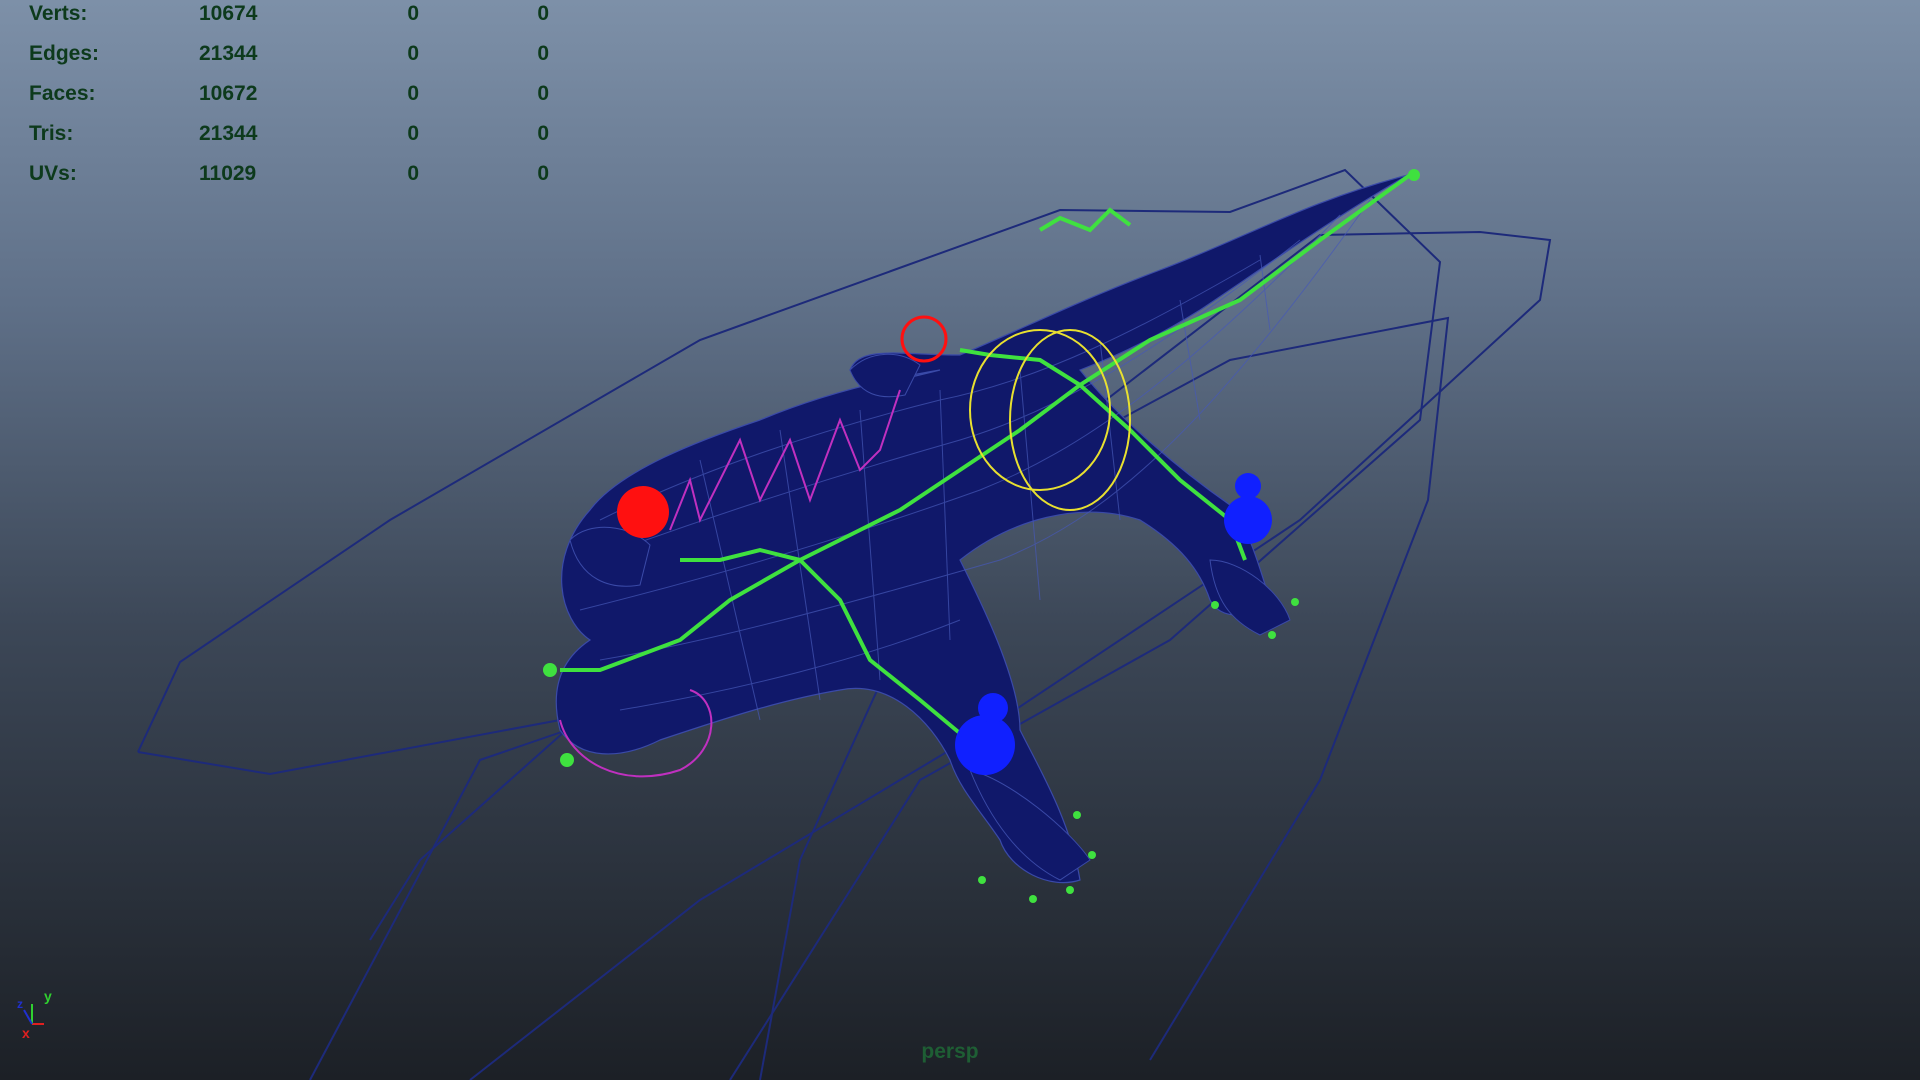 Image resolution: width=1920 pixels, height=1080 pixels. What do you see at coordinates (289, 175) in the screenshot?
I see `hud-row-uvs: UVs: 11029 0 0` at bounding box center [289, 175].